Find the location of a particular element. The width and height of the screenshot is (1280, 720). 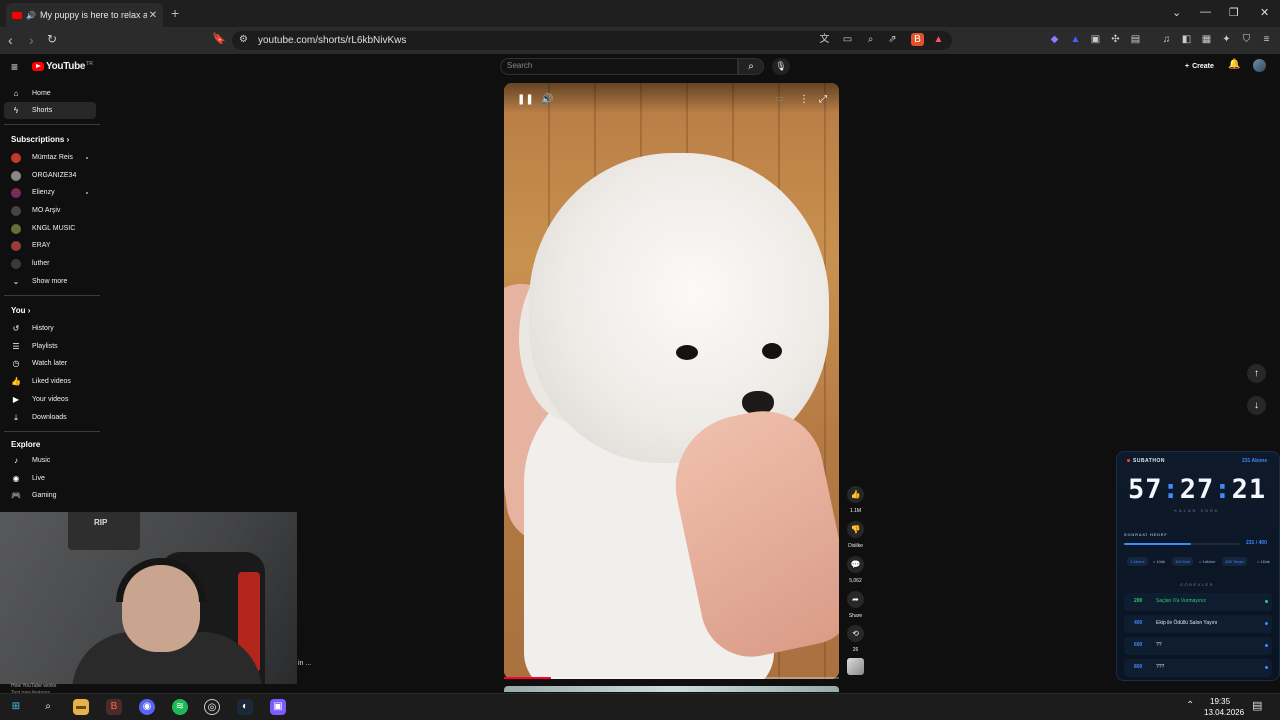

app-icon: ▣ is located at coordinates (278, 707).